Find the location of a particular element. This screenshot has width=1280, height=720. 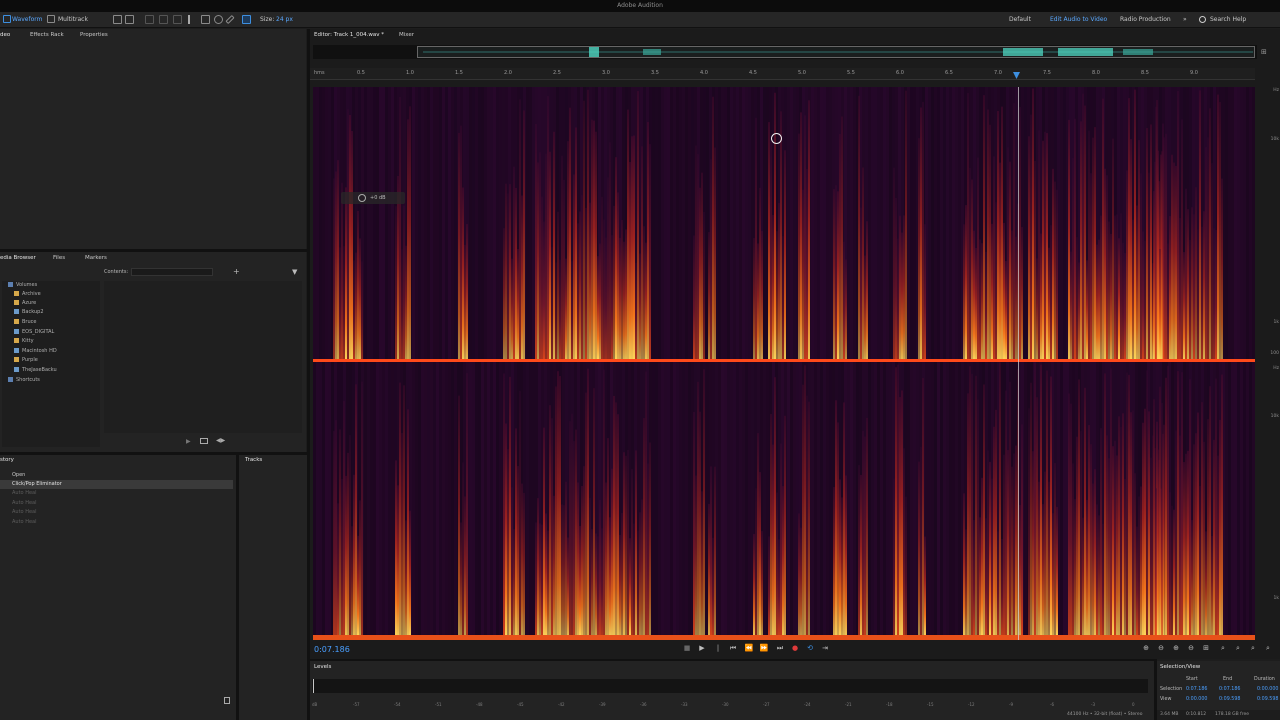

volume-knob-icon is located at coordinates (362, 198).